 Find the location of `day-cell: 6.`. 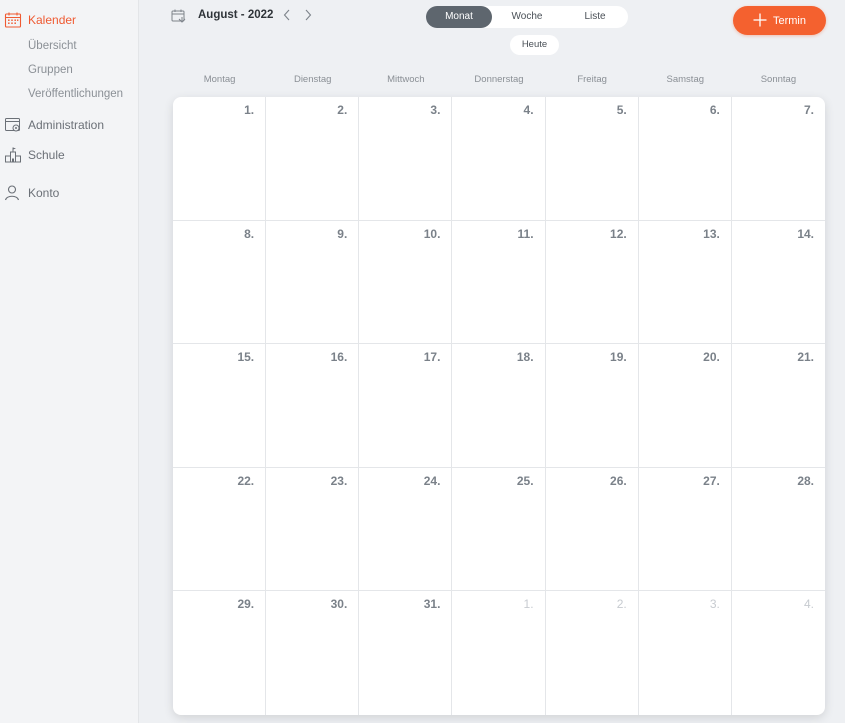

day-cell: 6. is located at coordinates (685, 159).